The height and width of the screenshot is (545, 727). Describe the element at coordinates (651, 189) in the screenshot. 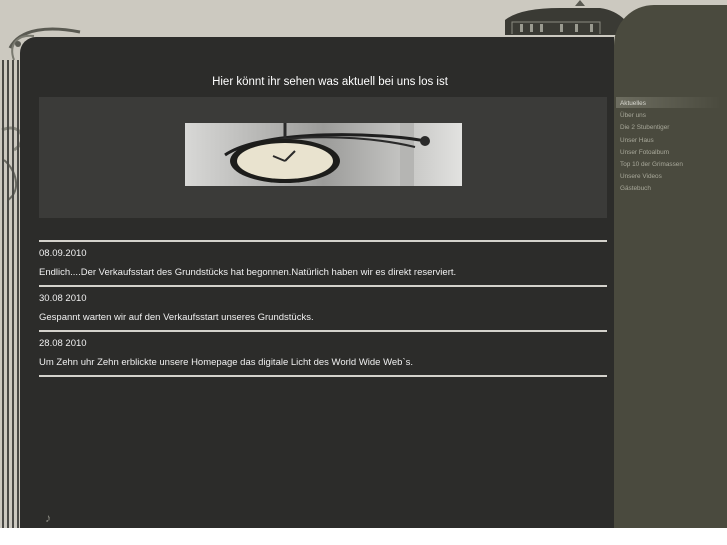

I see `menu-item-gaestebuch: Gästebuch` at that location.